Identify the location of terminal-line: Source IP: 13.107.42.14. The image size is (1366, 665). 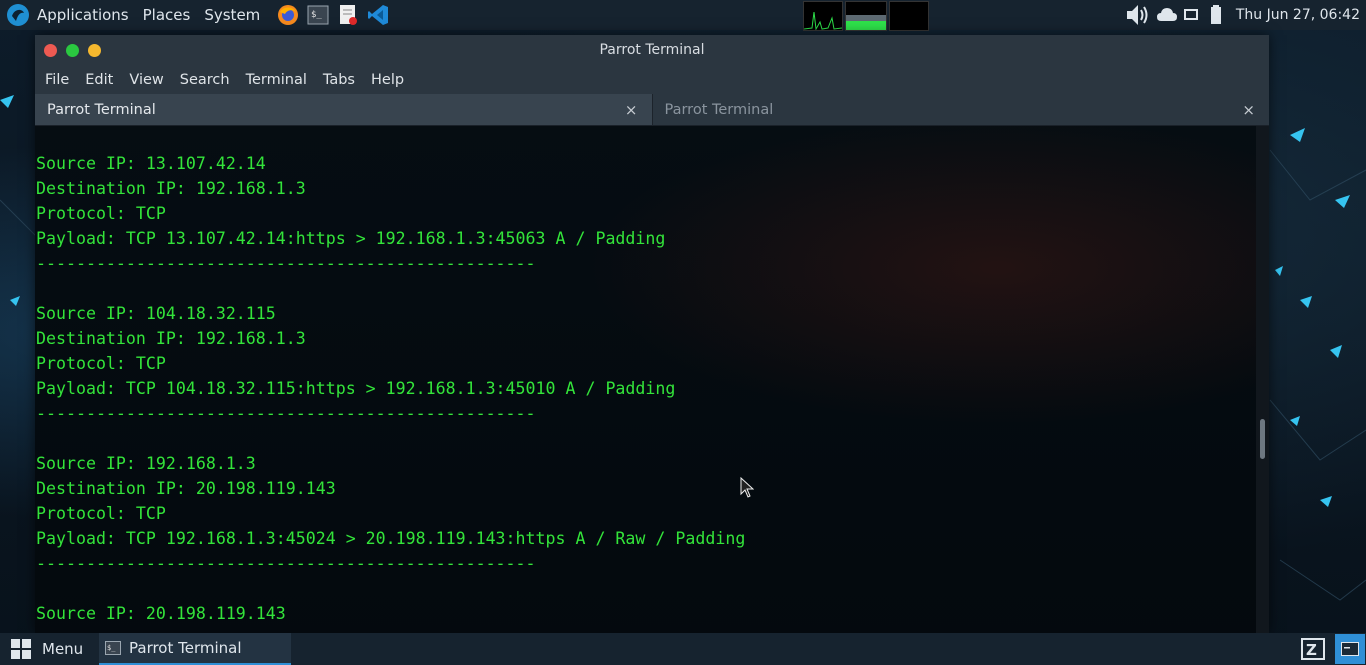
(151, 163).